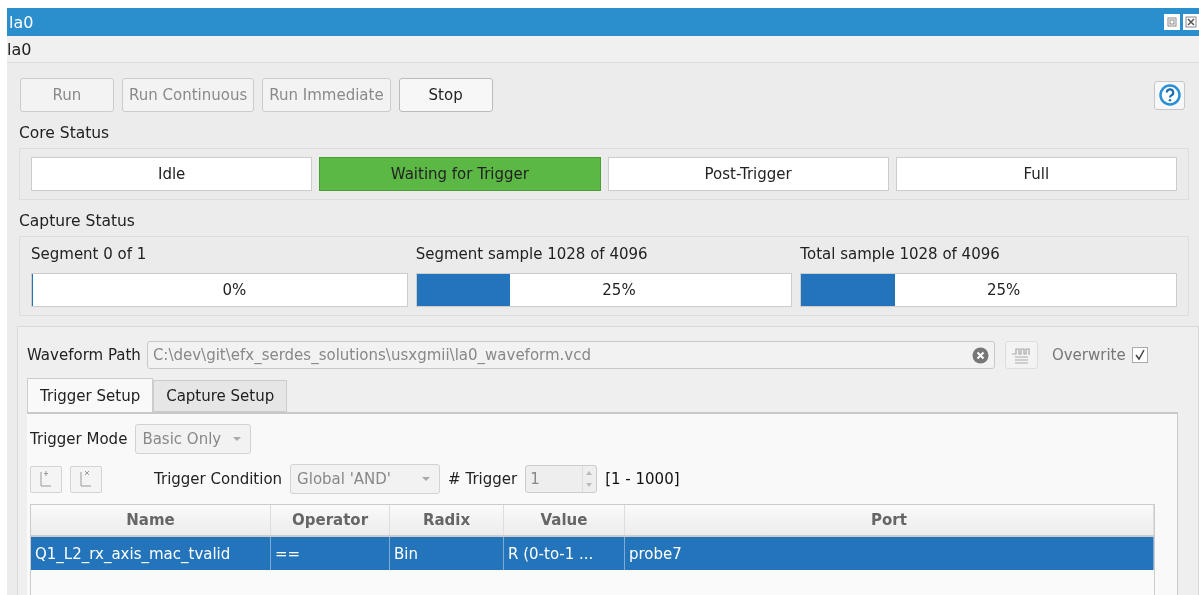 Image resolution: width=1199 pixels, height=595 pixels. Describe the element at coordinates (65, 134) in the screenshot. I see `section-label: Core Status` at that location.